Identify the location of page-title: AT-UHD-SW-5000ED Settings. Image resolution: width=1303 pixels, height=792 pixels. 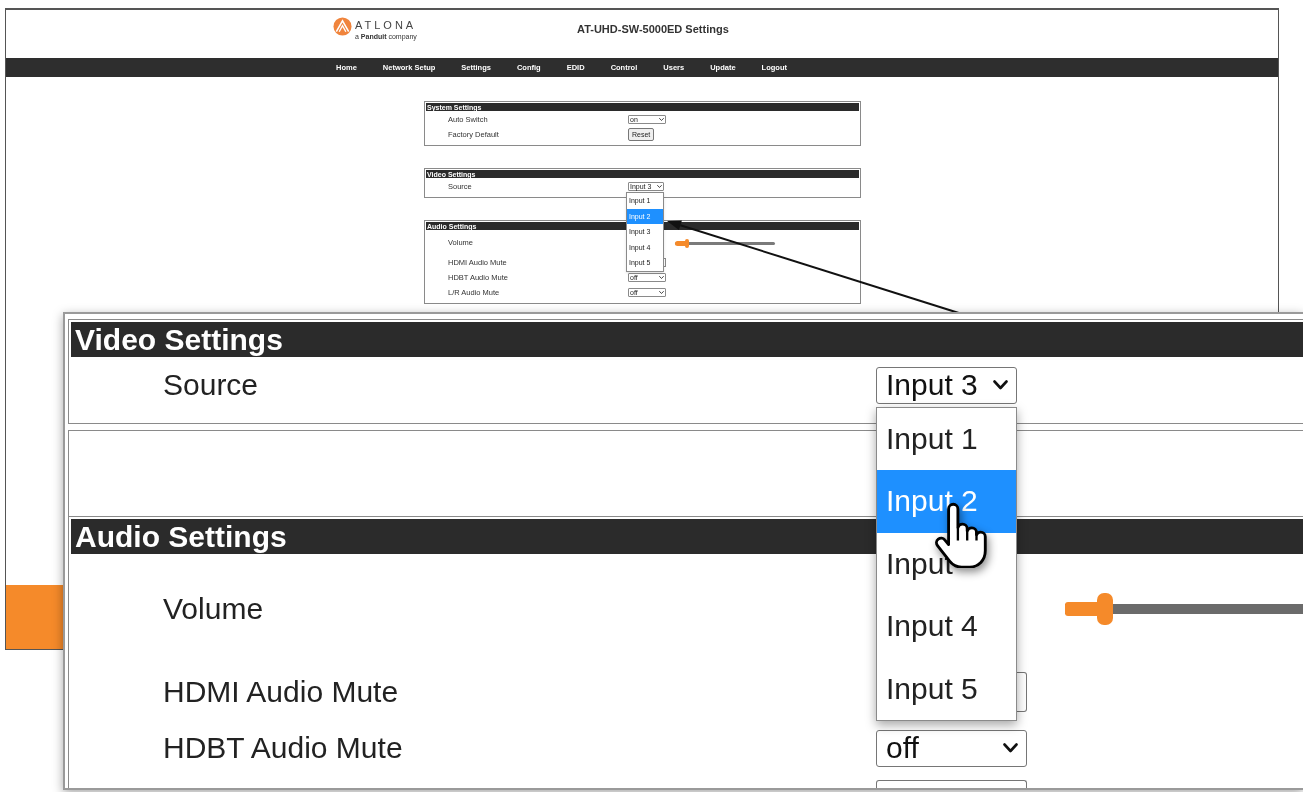
(653, 29).